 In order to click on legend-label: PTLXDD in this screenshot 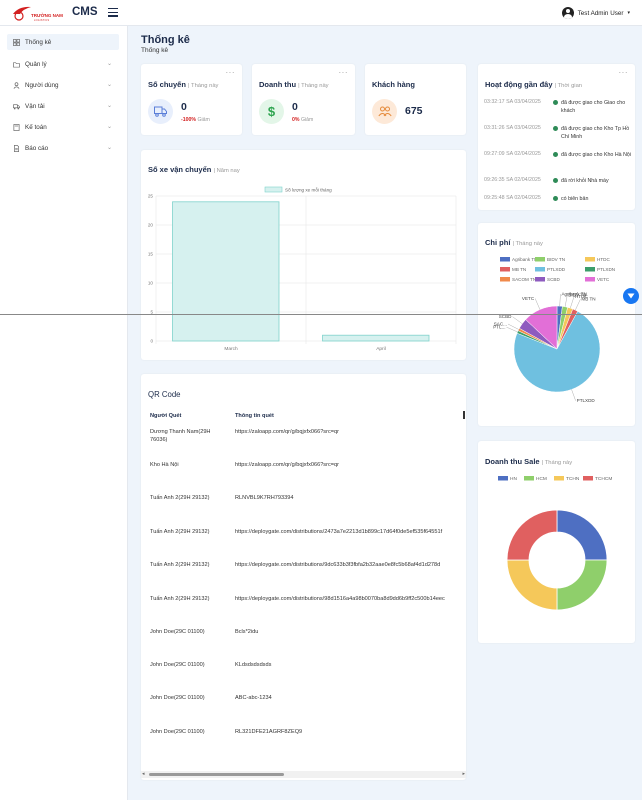, I will do `click(556, 269)`.